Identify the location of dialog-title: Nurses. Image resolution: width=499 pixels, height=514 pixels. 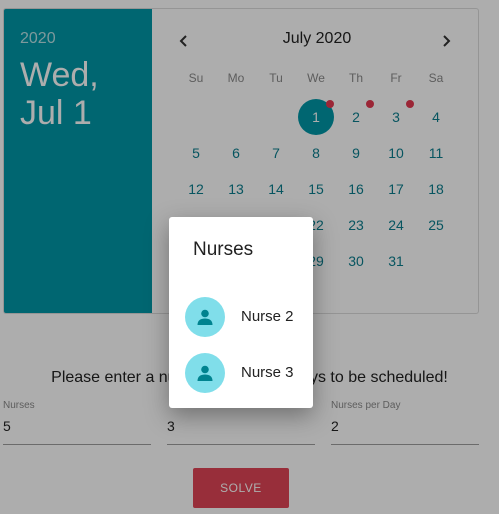
(223, 249).